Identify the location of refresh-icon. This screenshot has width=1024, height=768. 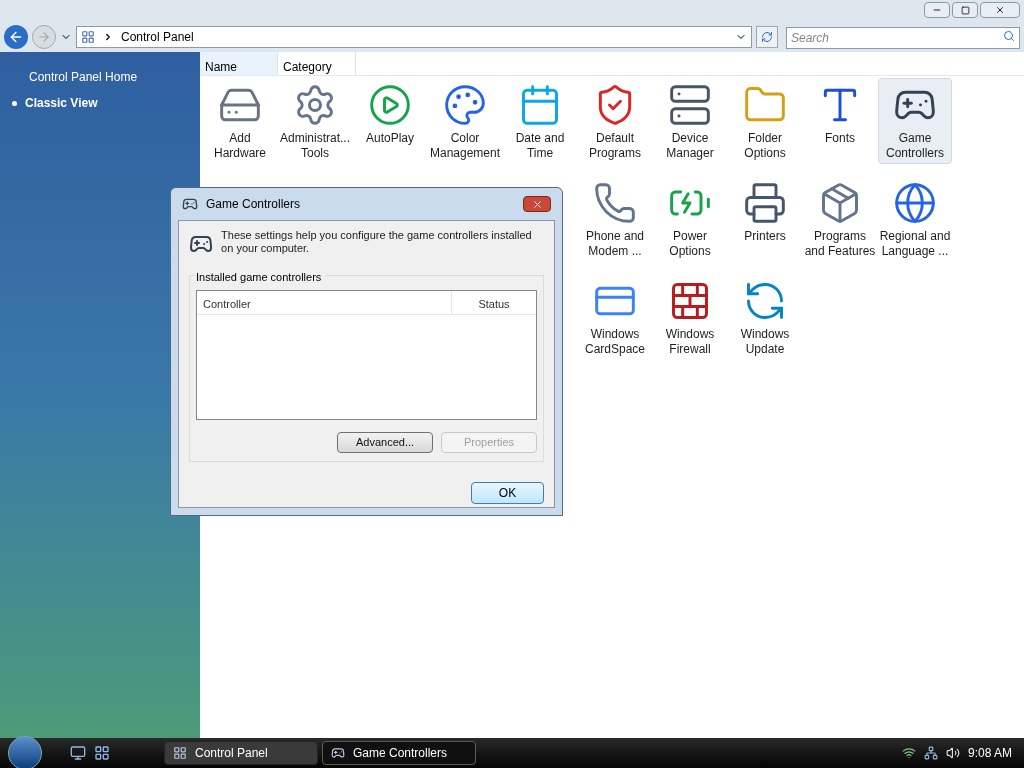
(767, 37).